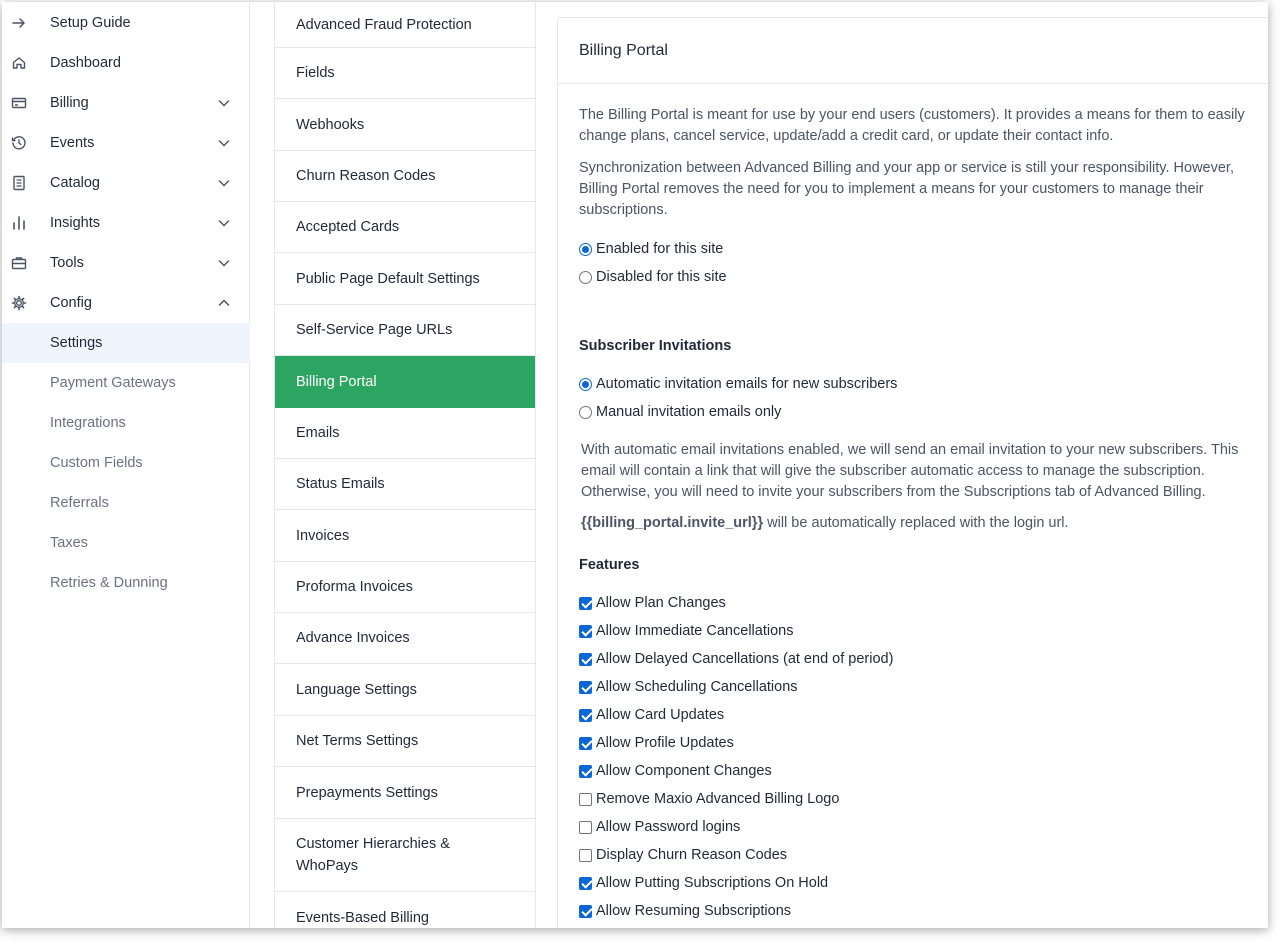 The width and height of the screenshot is (1283, 944). What do you see at coordinates (675, 771) in the screenshot?
I see `feature-allow-component-changes: Allow Component Changes` at bounding box center [675, 771].